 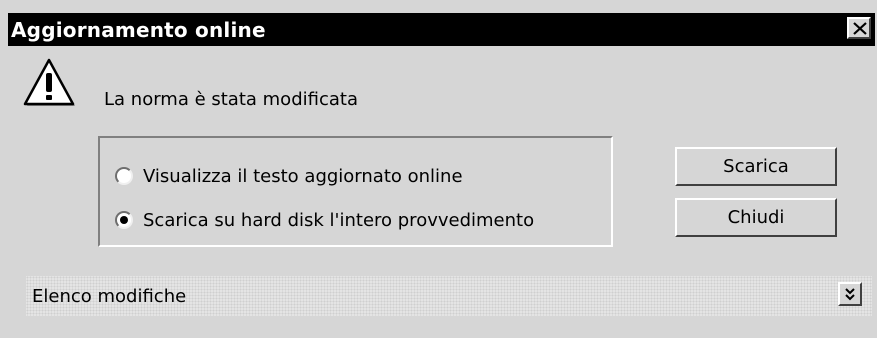 I want to click on double-chevron-down-icon, so click(x=850, y=294).